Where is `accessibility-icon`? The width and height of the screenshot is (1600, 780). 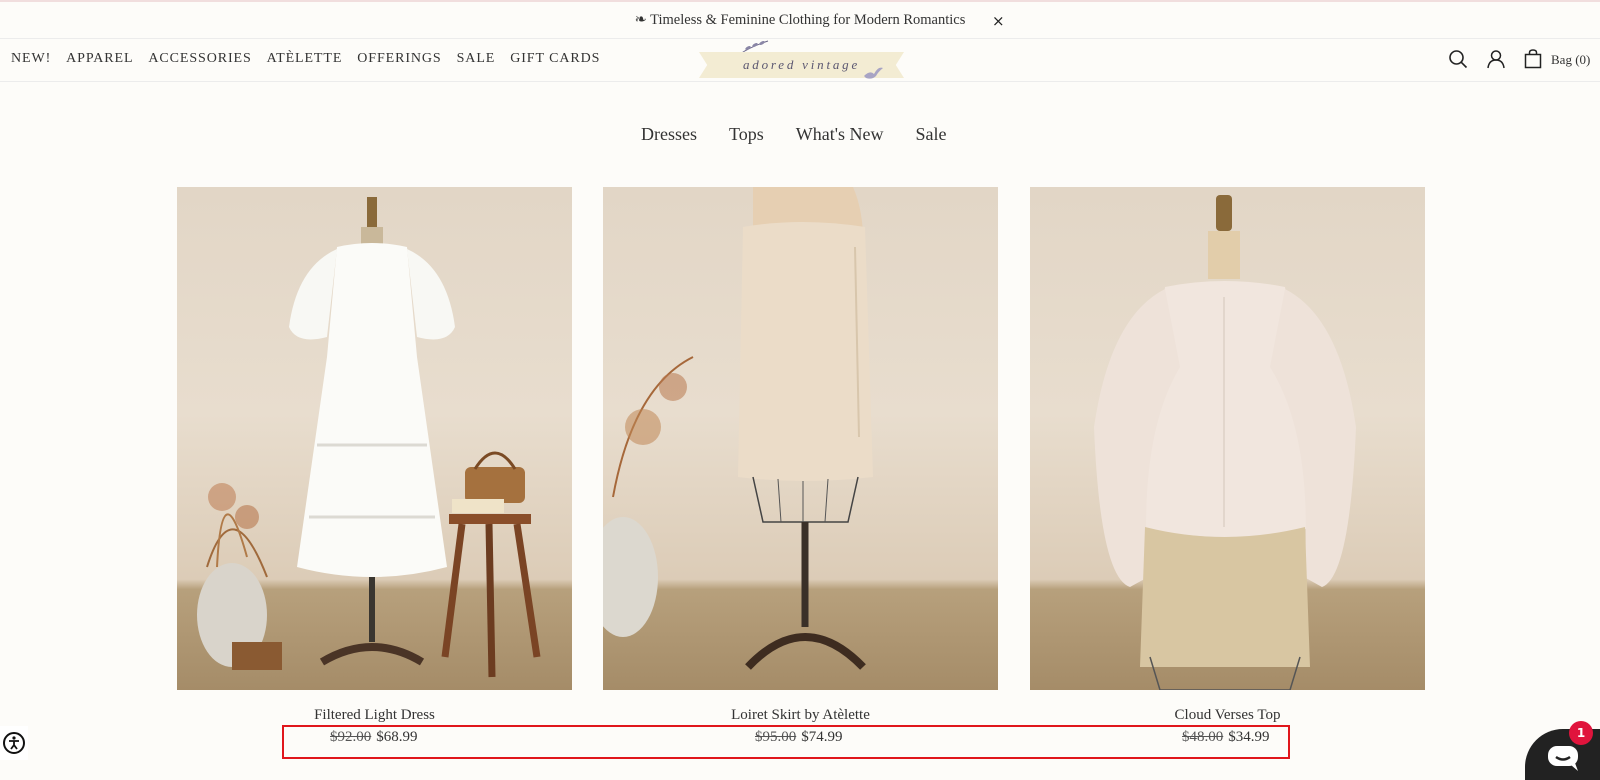 accessibility-icon is located at coordinates (14, 743).